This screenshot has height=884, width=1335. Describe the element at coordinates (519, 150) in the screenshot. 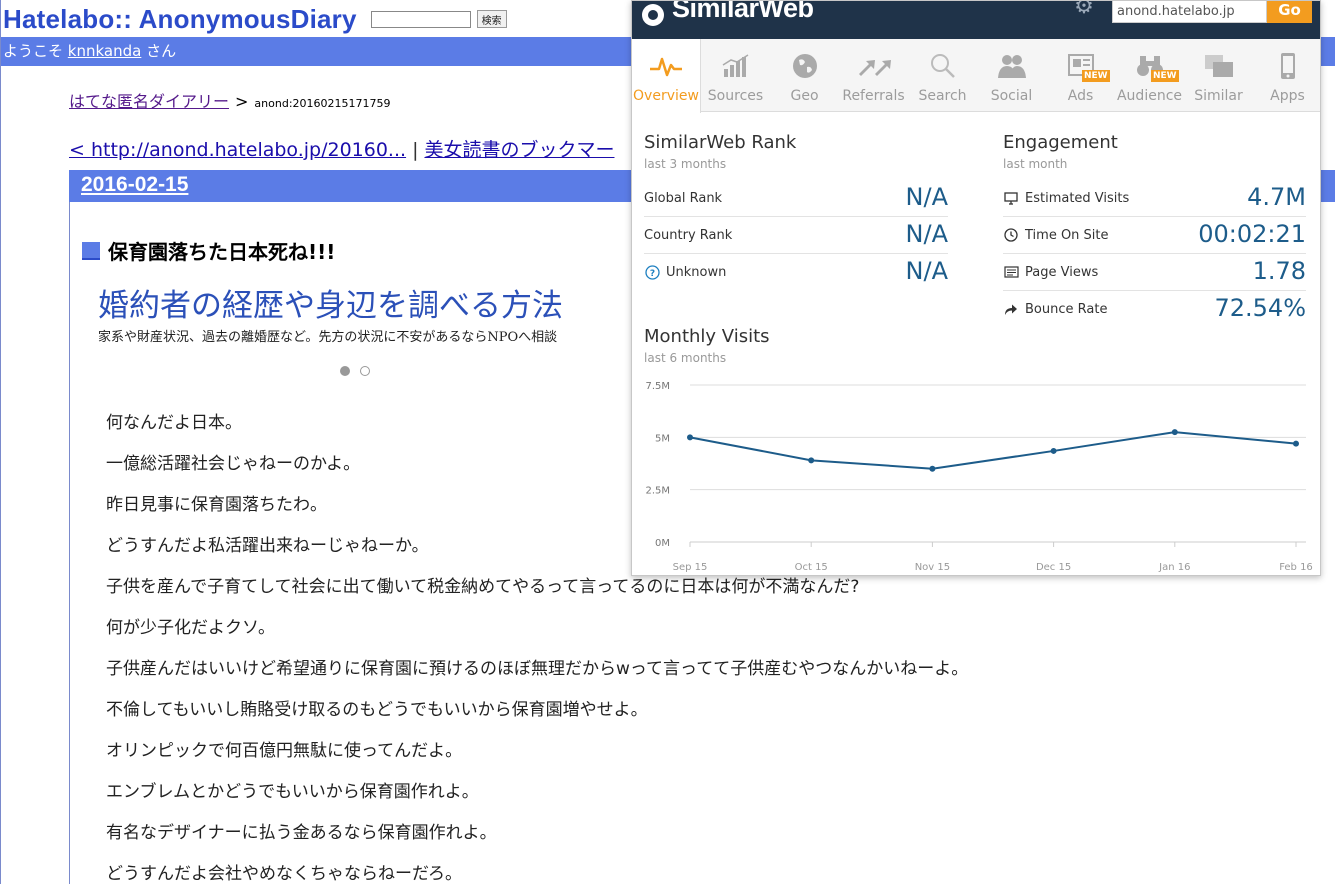

I see `next-entry-link: 美女読書のブックマー` at that location.